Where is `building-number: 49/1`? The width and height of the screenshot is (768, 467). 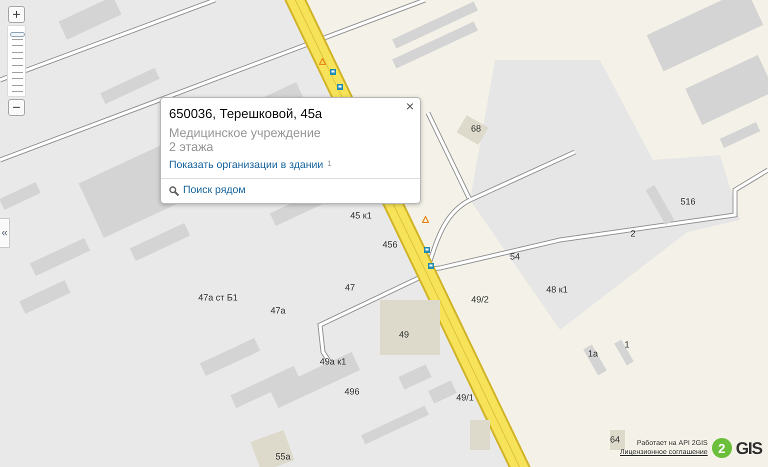
building-number: 49/1 is located at coordinates (465, 398).